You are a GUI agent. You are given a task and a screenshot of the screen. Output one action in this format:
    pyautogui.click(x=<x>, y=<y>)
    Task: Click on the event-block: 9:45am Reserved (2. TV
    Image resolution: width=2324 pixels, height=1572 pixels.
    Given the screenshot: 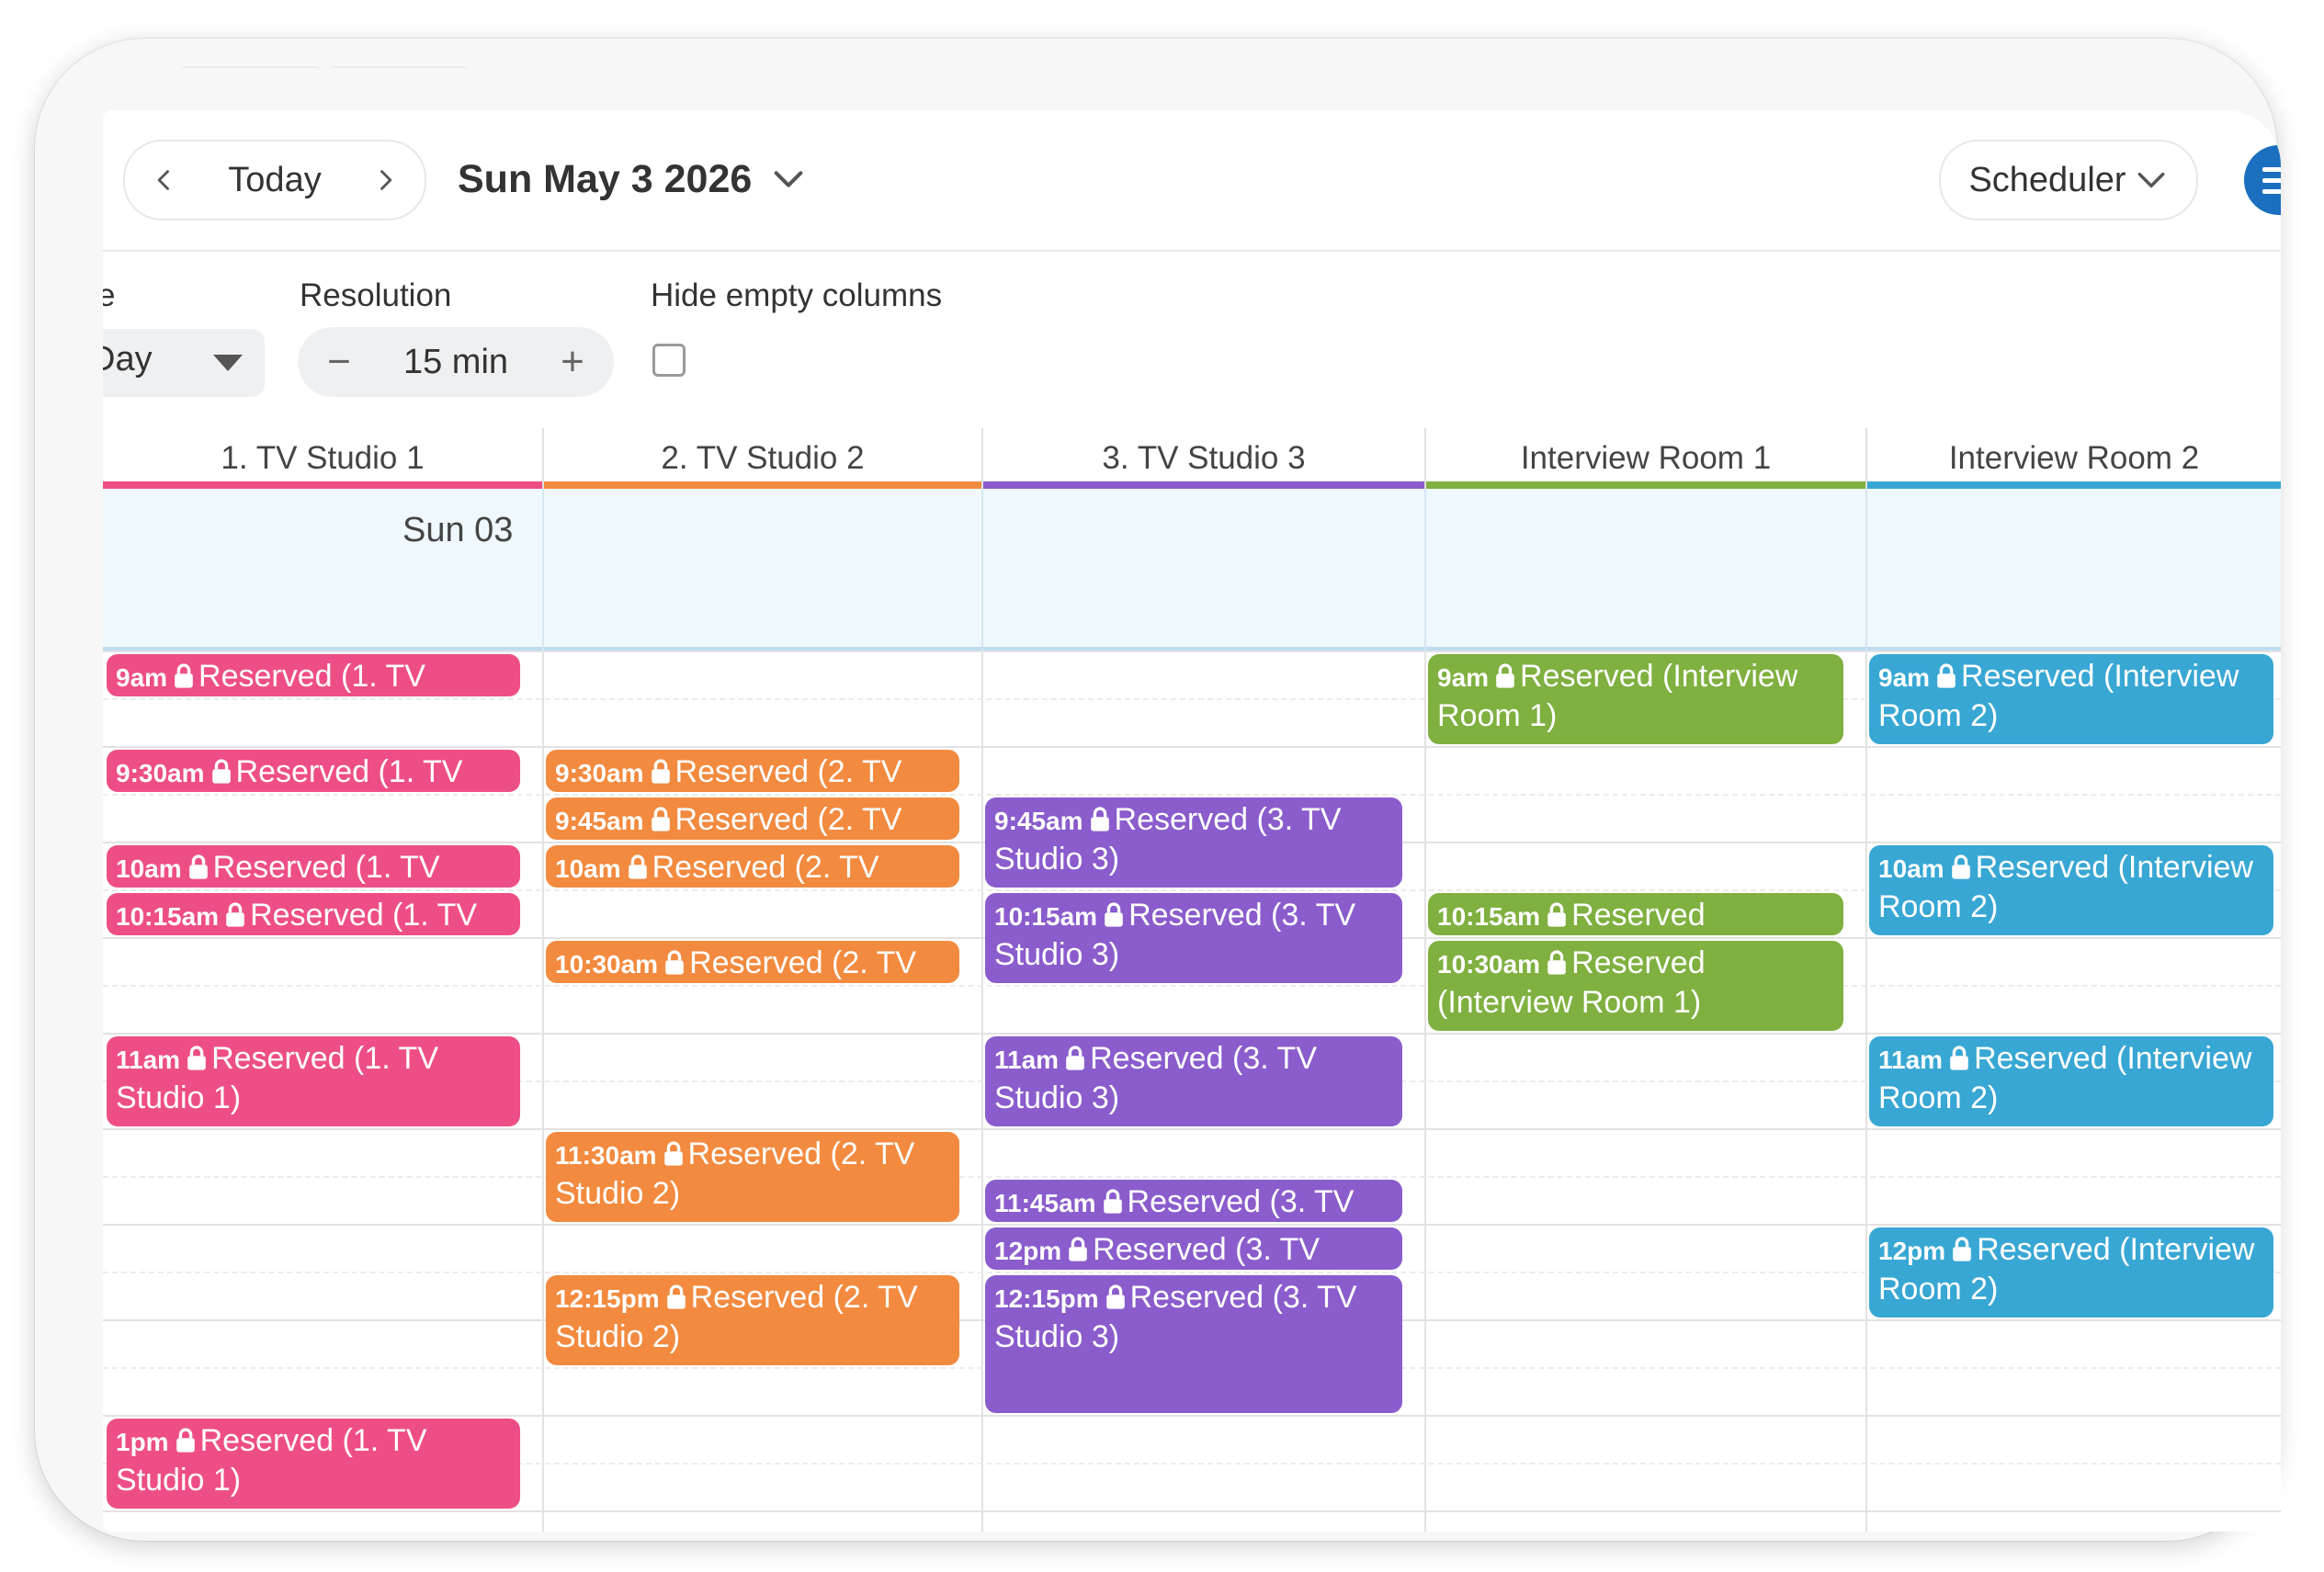 What is the action you would take?
    pyautogui.click(x=752, y=818)
    